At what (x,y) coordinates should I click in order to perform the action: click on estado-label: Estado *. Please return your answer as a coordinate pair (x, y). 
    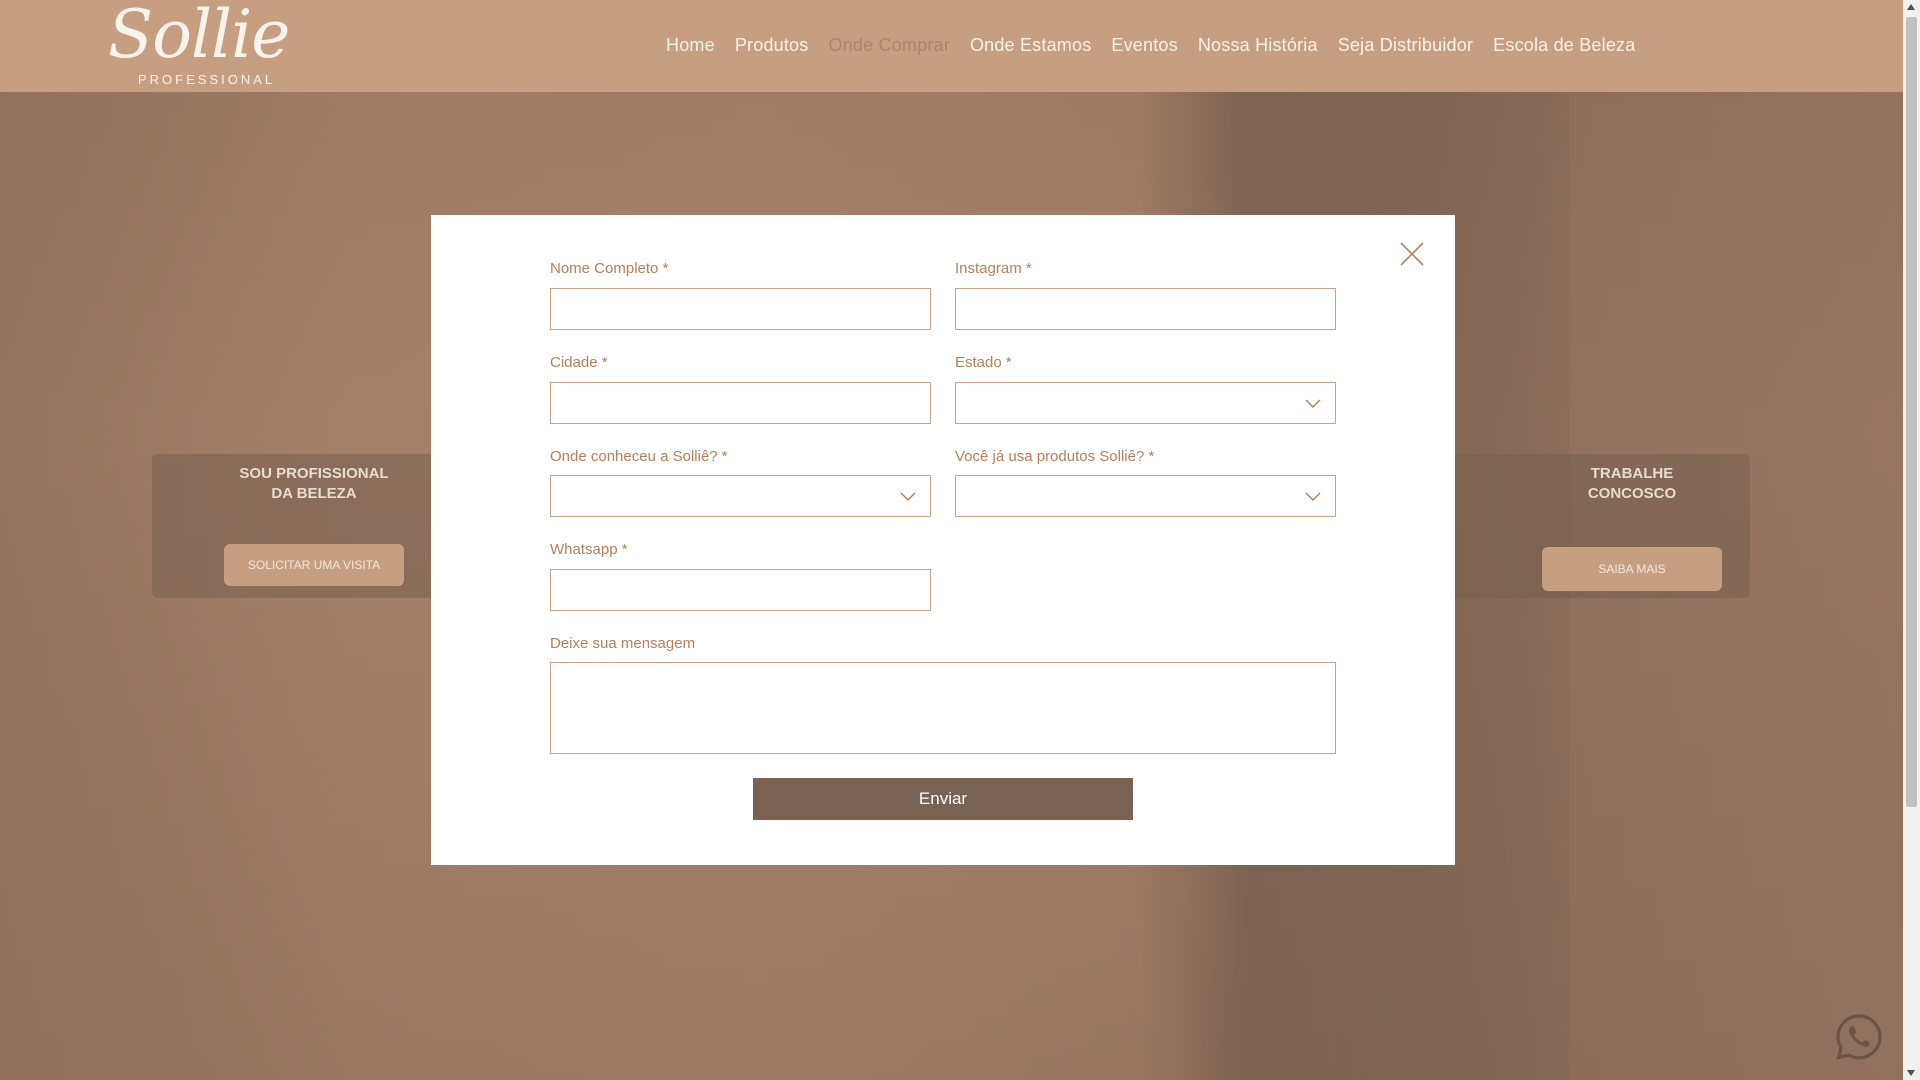
    Looking at the image, I should click on (983, 362).